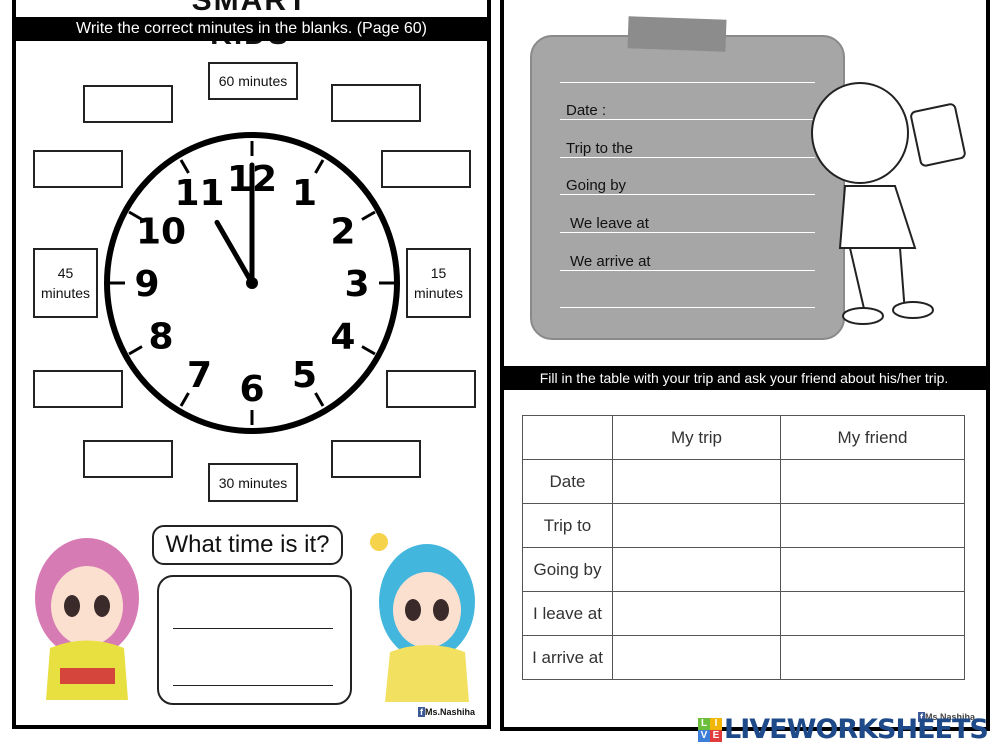 Image resolution: width=1000 pixels, height=750 pixels. What do you see at coordinates (716, 736) in the screenshot?
I see `badge-letter: E` at bounding box center [716, 736].